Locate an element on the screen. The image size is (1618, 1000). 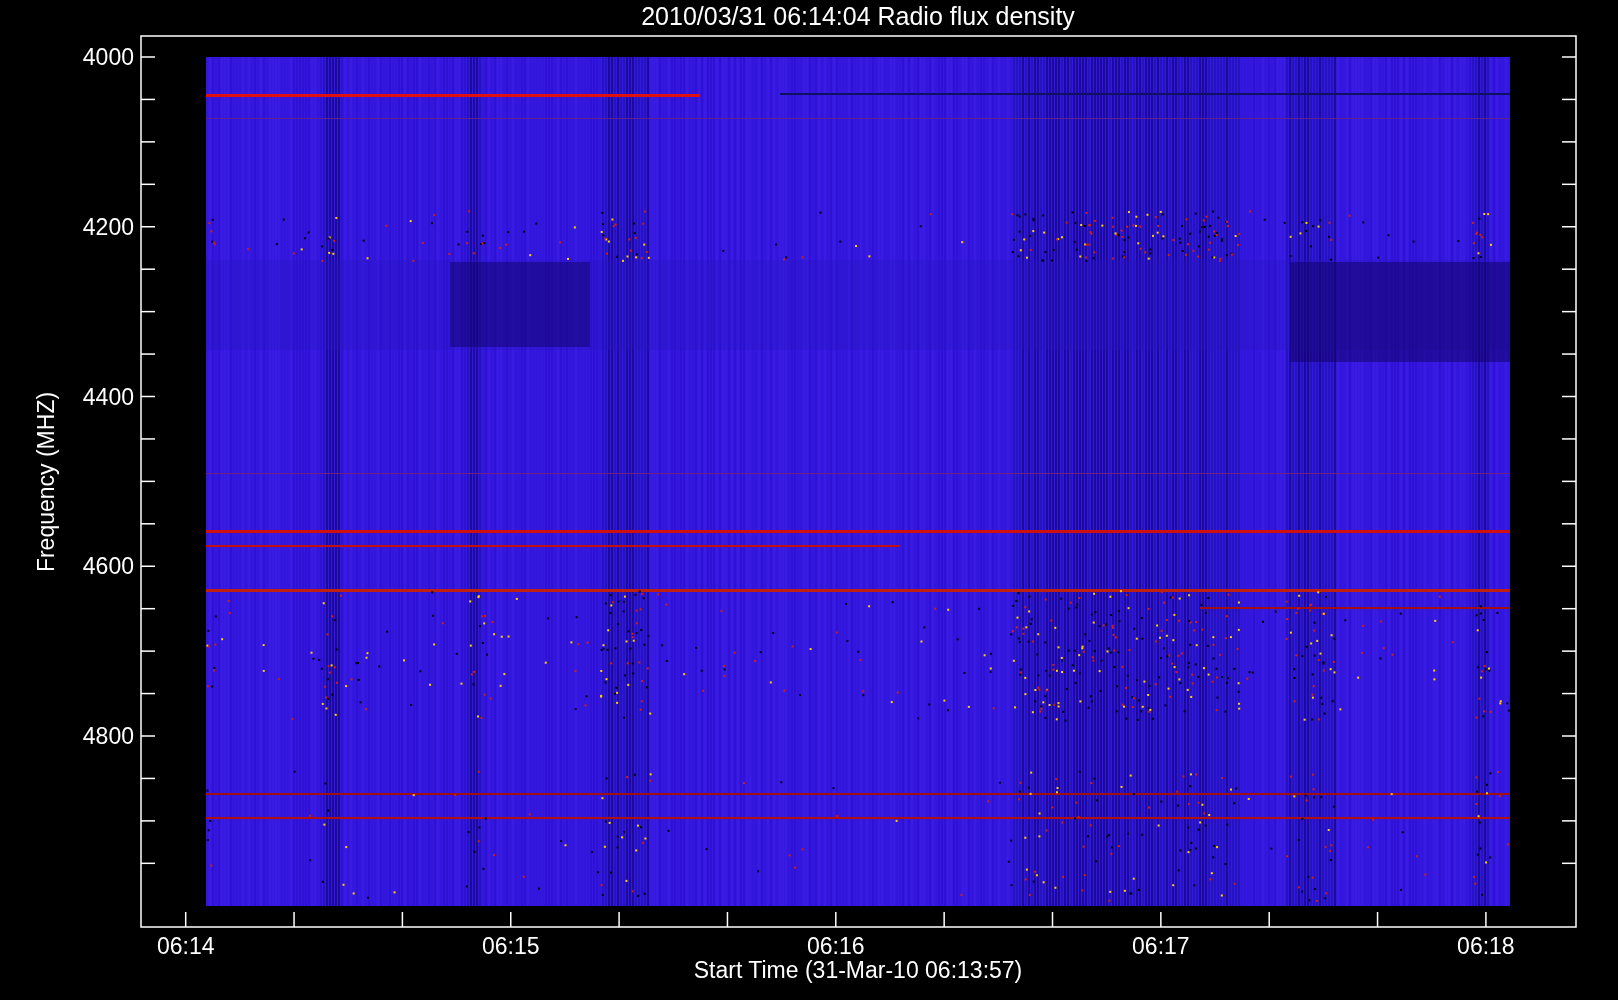
x-tick-label: 06:16 is located at coordinates (836, 946).